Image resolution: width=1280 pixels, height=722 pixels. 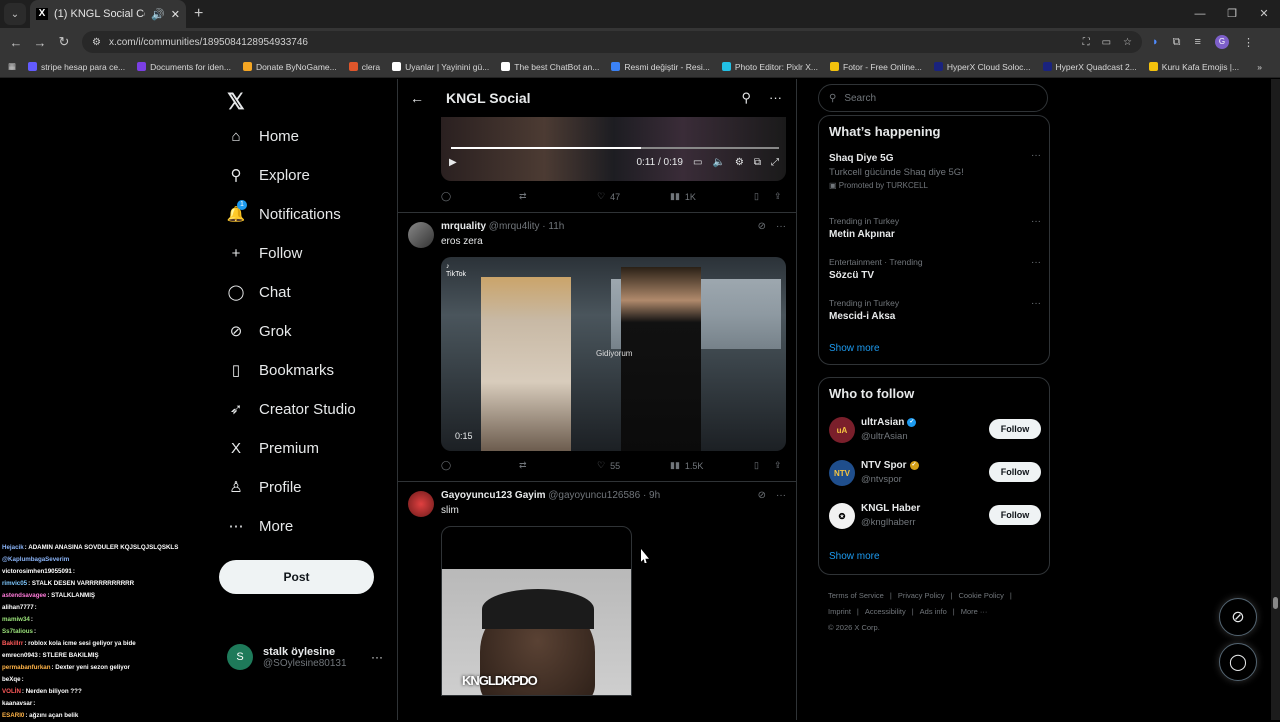 I want to click on follow-suggestion: ✪ KNGL Haber @knglhaberr Follow, so click(x=935, y=516).